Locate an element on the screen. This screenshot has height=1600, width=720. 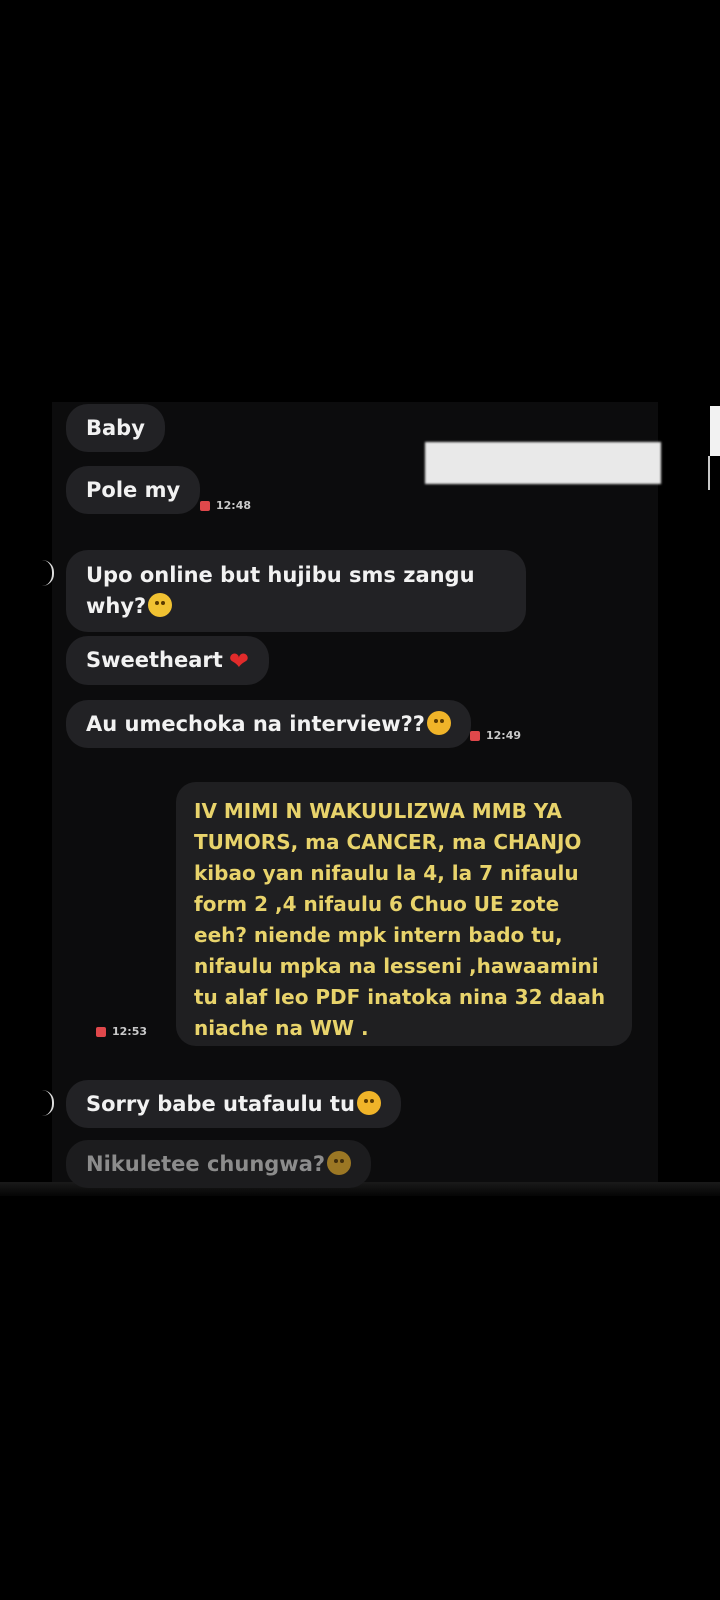
message-bubble-baby: Baby is located at coordinates (115, 428).